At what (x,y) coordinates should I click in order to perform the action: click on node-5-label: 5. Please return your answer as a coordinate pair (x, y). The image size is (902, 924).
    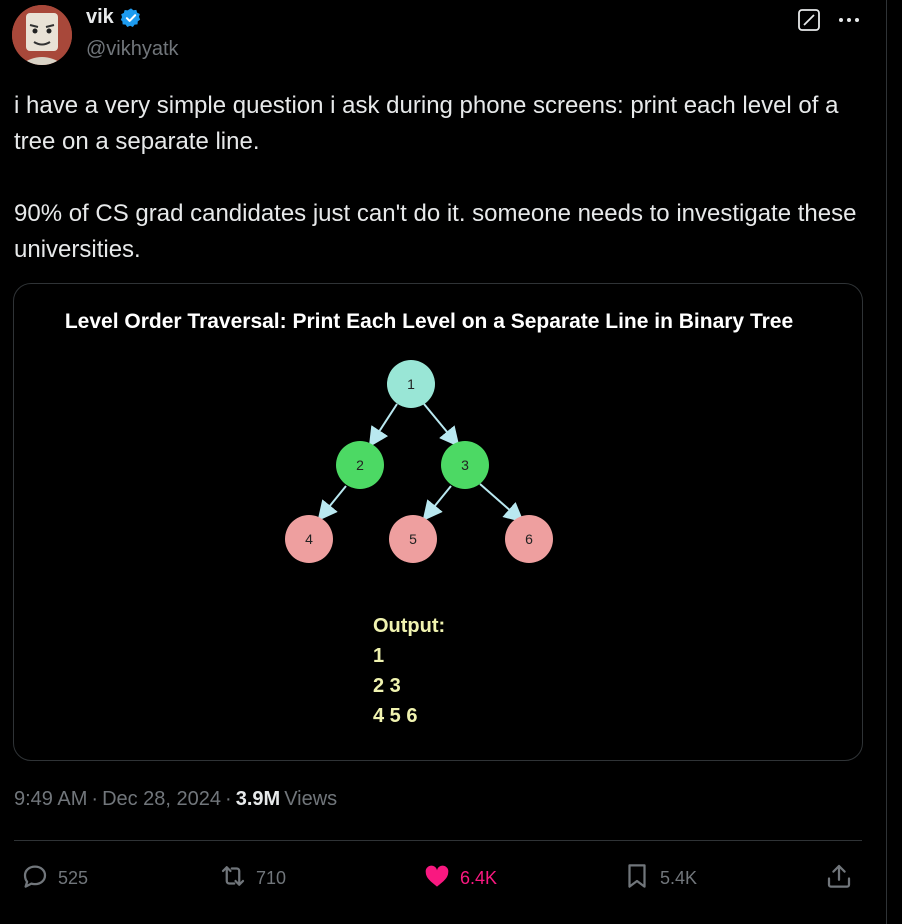
    Looking at the image, I should click on (413, 539).